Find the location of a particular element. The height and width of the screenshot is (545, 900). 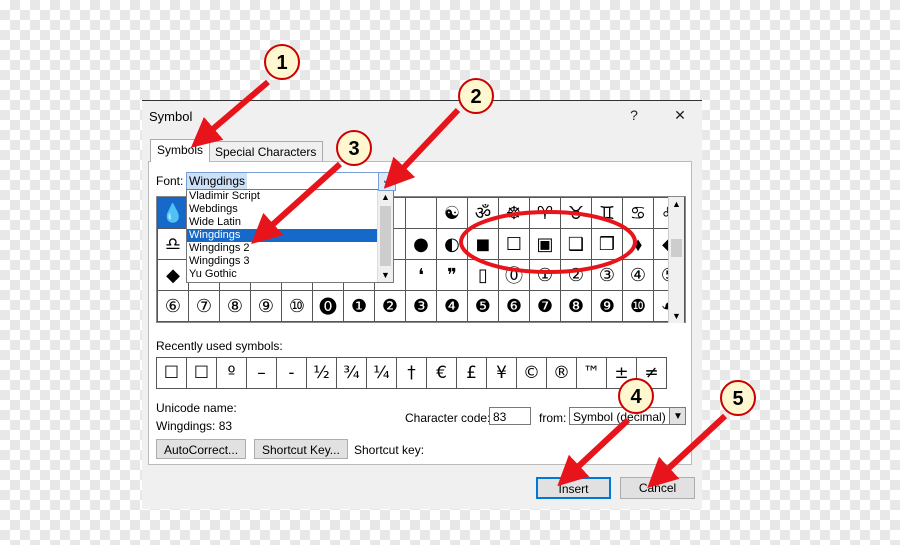

symbol-cell: ❾ is located at coordinates (607, 306).